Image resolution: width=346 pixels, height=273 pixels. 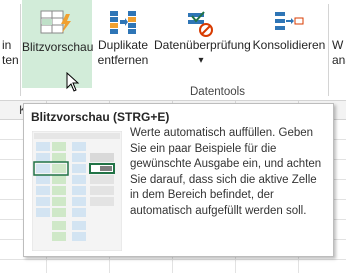 I want to click on flash-fill-illustration, so click(x=77, y=191).